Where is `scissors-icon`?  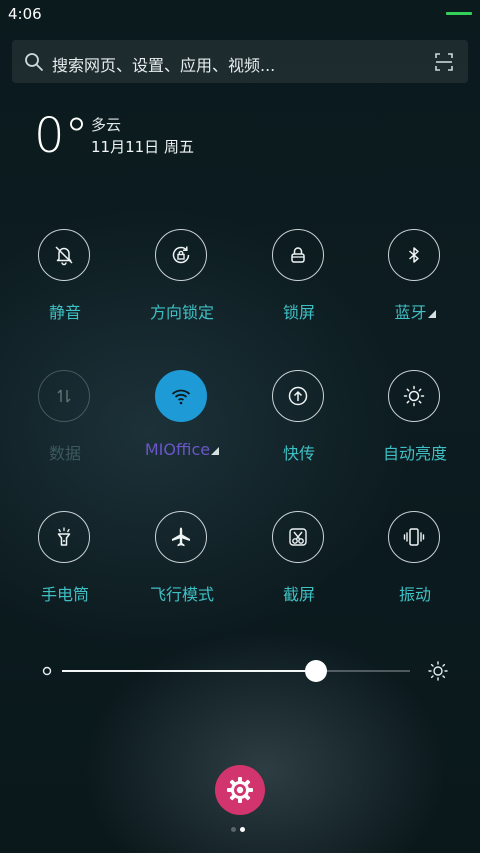
scissors-icon is located at coordinates (298, 537).